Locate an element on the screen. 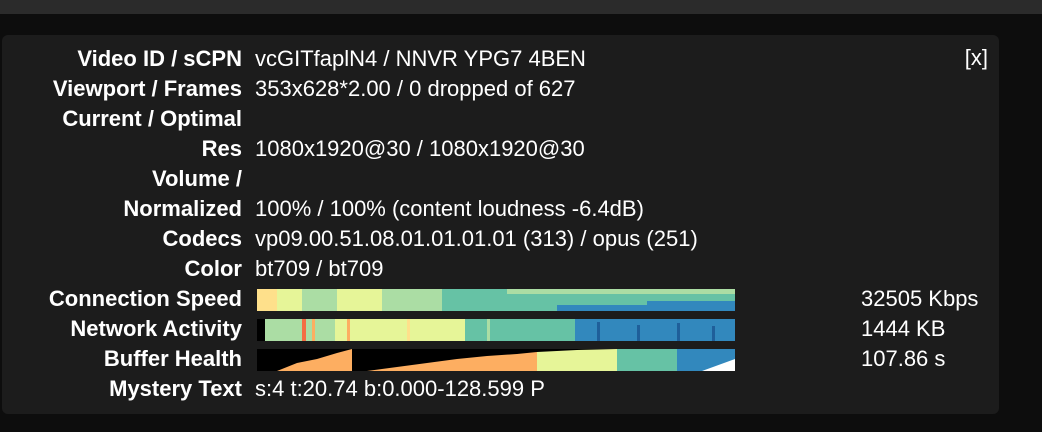 This screenshot has width=1042, height=432. buffer-health-label: Buffer Health is located at coordinates (172, 358).